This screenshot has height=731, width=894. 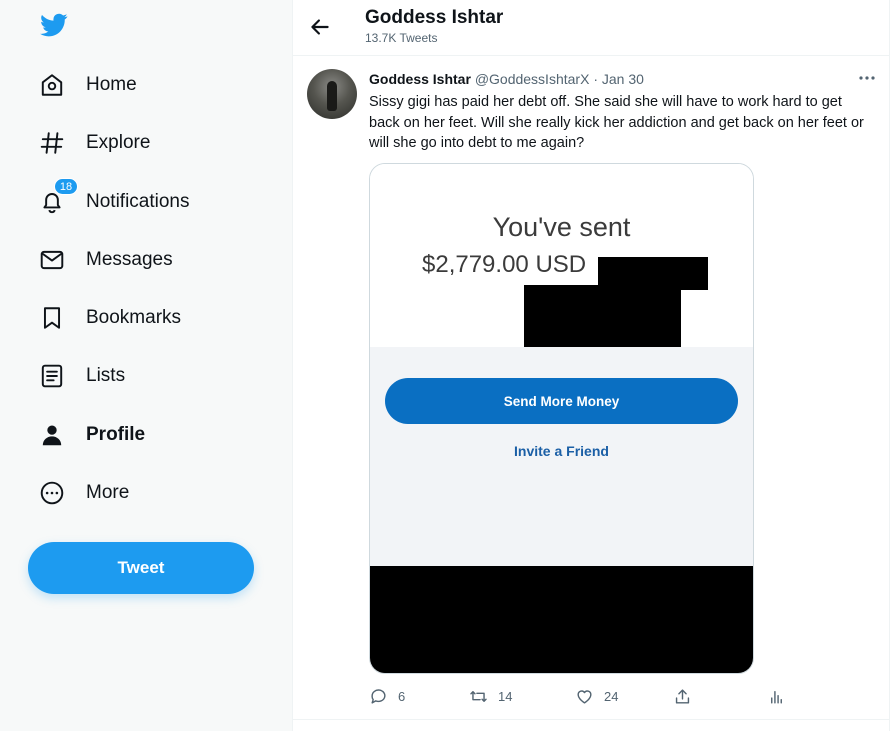 I want to click on heart-icon, so click(x=584, y=696).